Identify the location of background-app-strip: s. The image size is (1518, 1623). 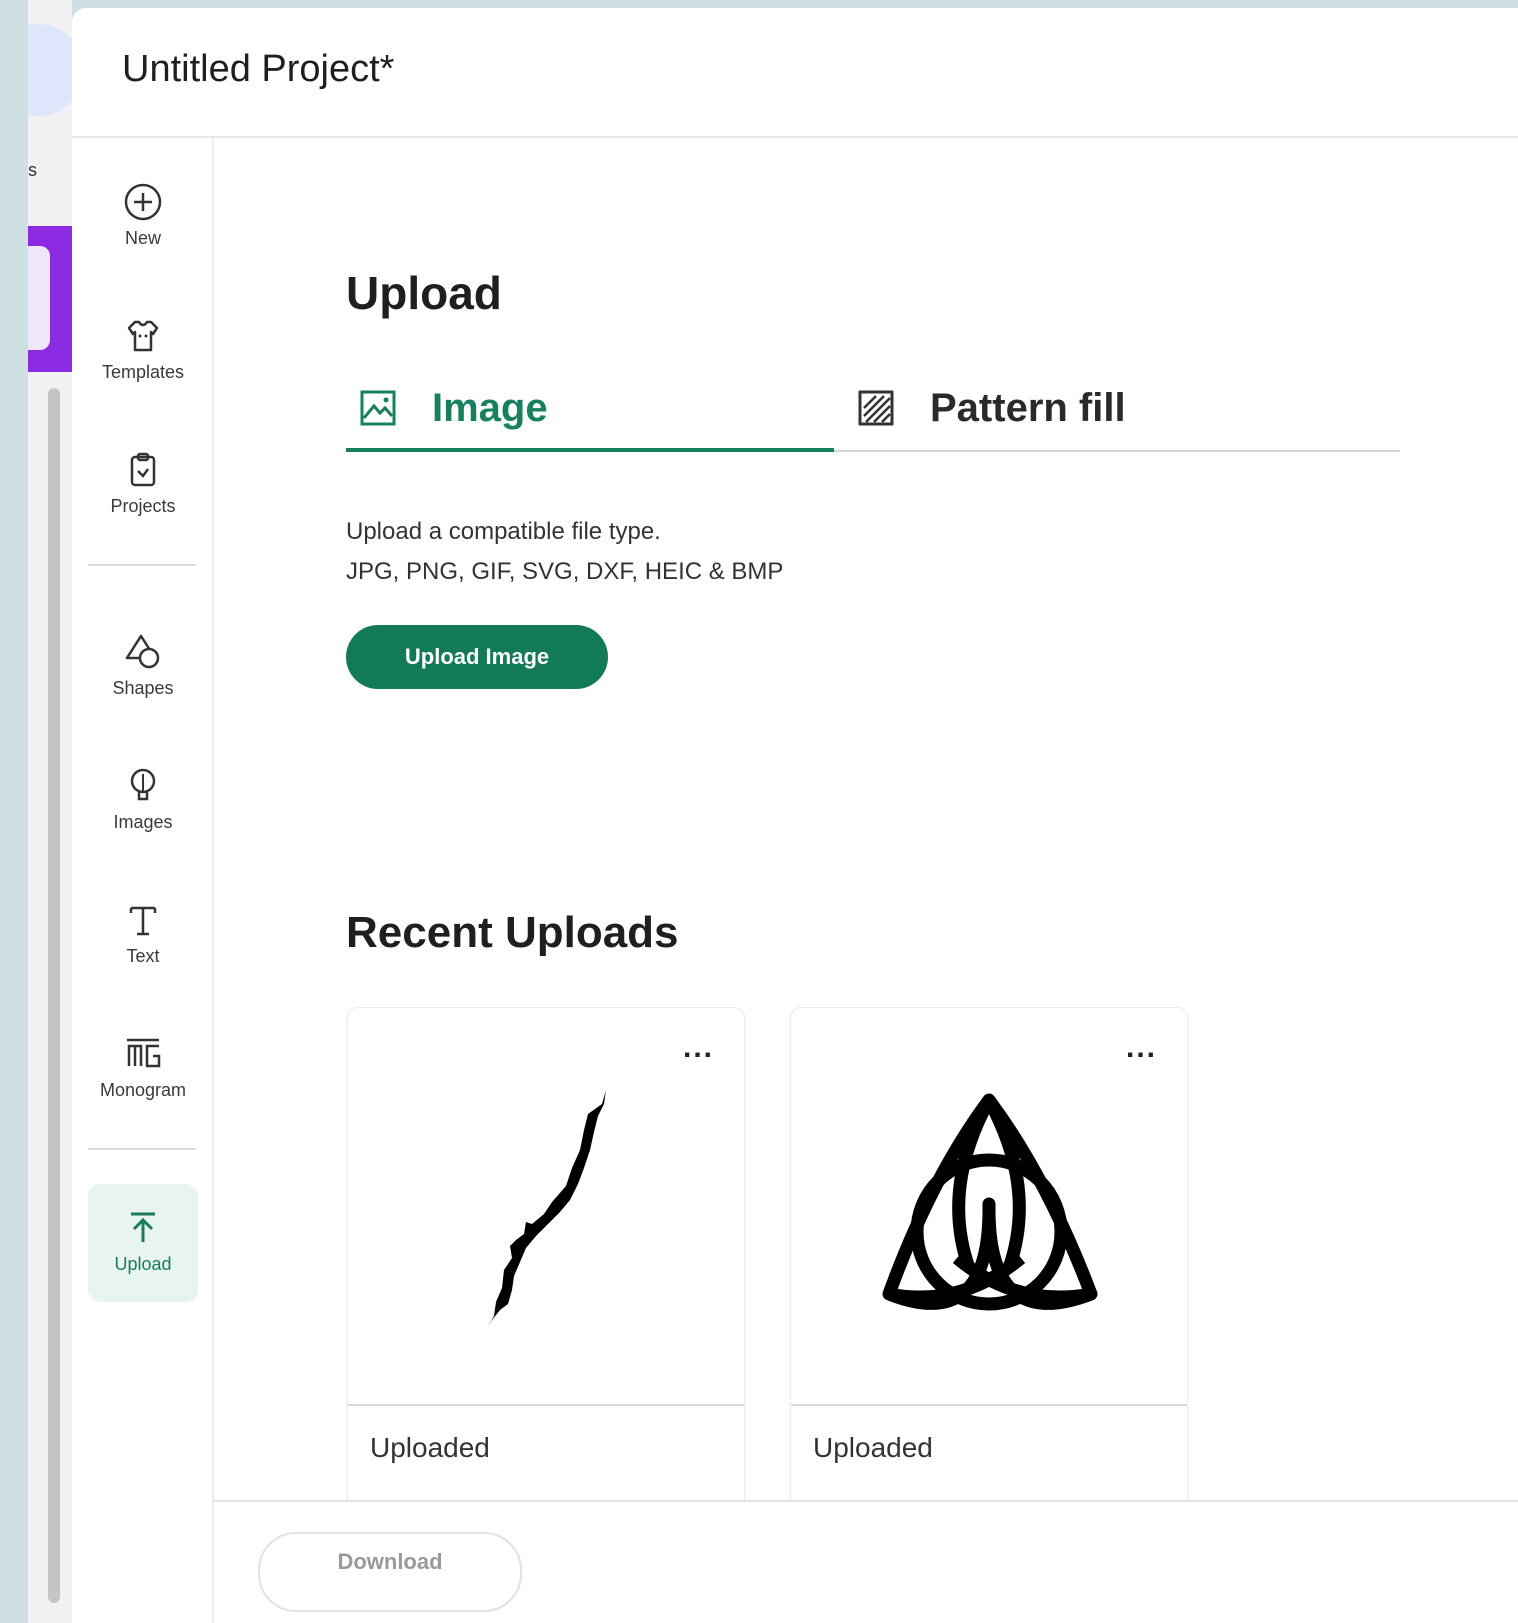
(50, 811).